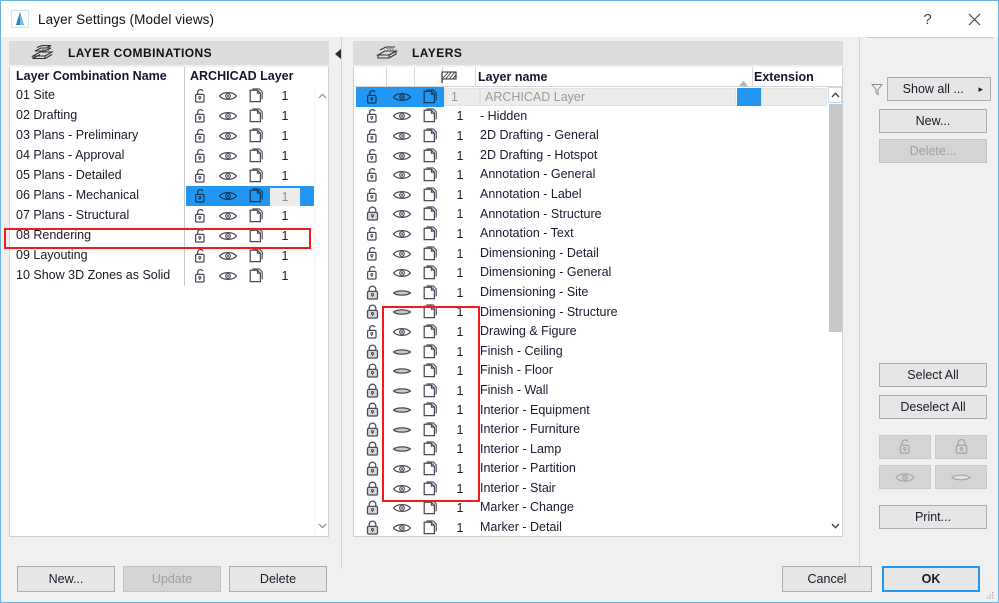  What do you see at coordinates (591, 254) in the screenshot?
I see `layer-row: 1 Dimensioning - Detail` at bounding box center [591, 254].